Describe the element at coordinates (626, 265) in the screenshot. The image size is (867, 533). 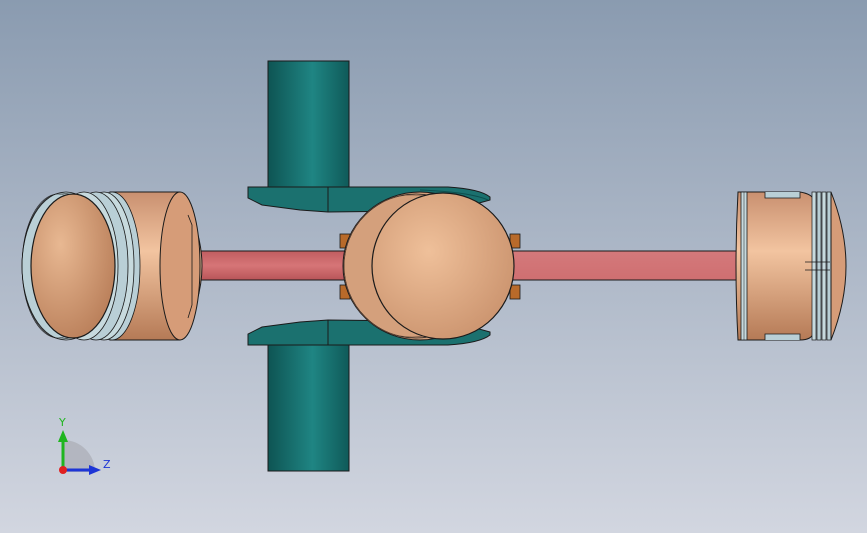
I see `right-connecting-rod` at that location.